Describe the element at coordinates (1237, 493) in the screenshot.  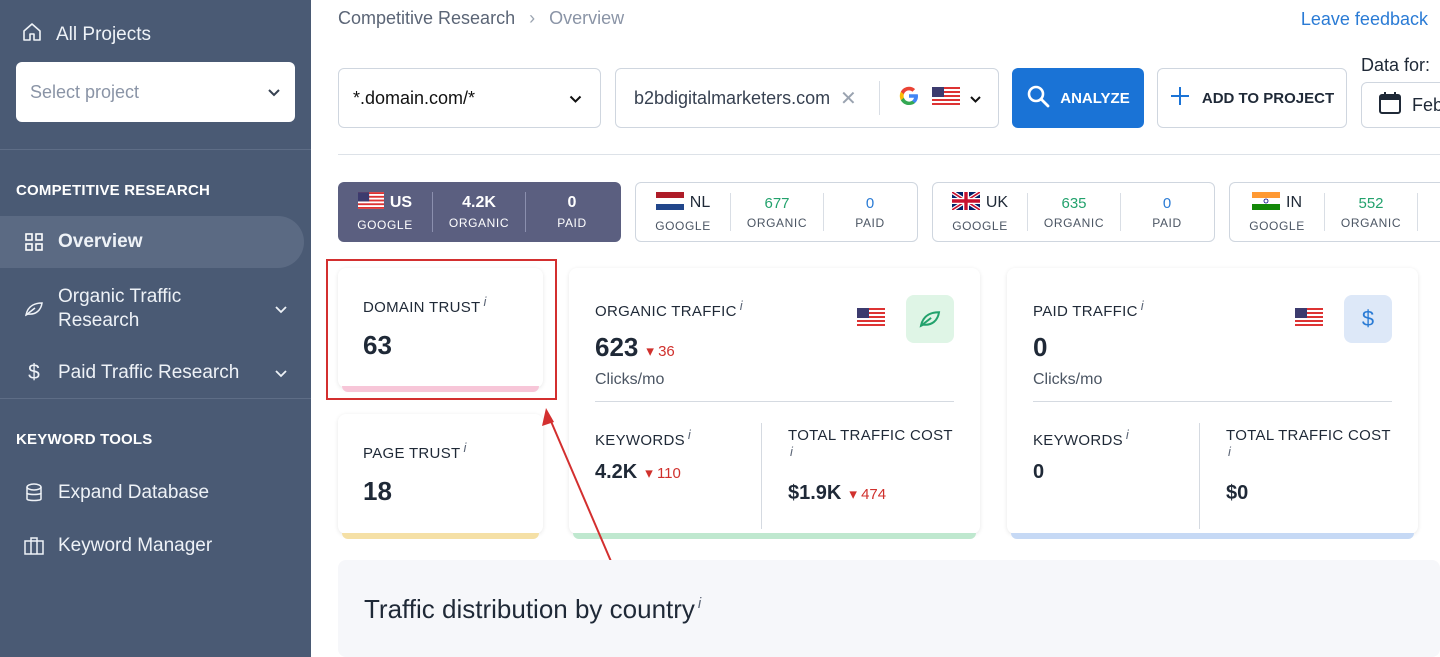
I see `paid-cost-value: $0` at that location.